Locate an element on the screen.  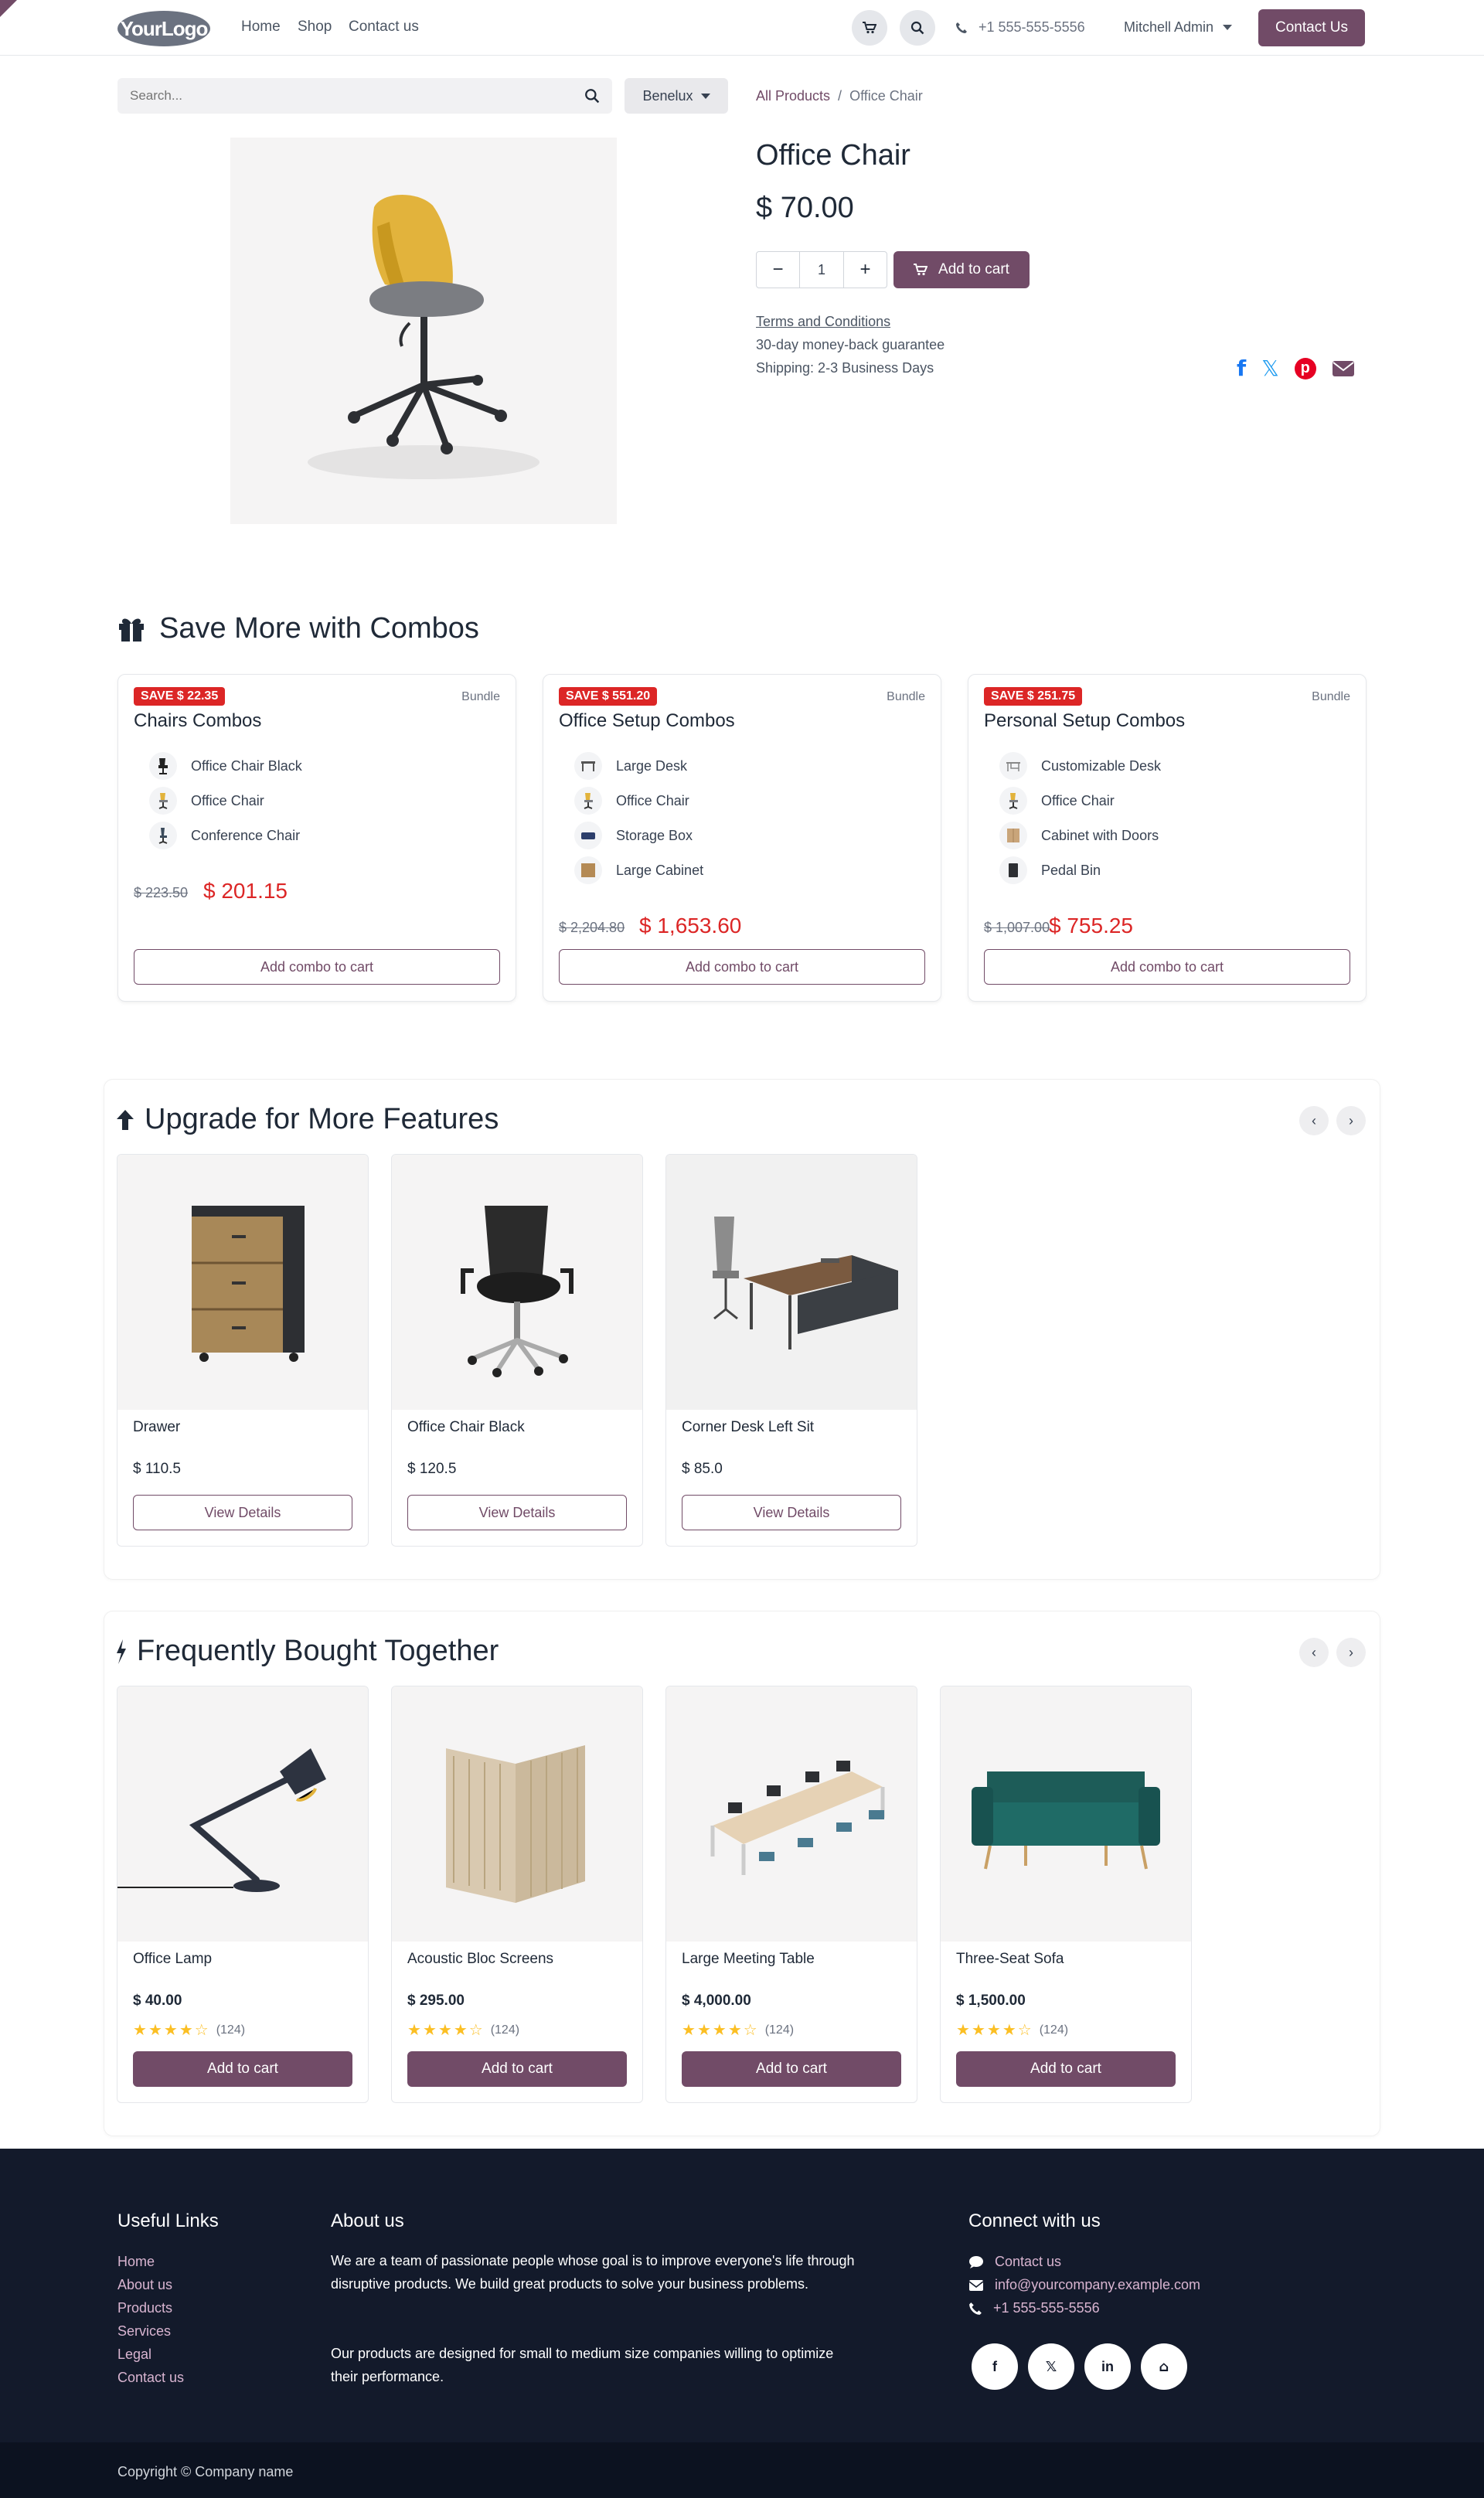
bundle-tag: Bundle is located at coordinates (1331, 696).